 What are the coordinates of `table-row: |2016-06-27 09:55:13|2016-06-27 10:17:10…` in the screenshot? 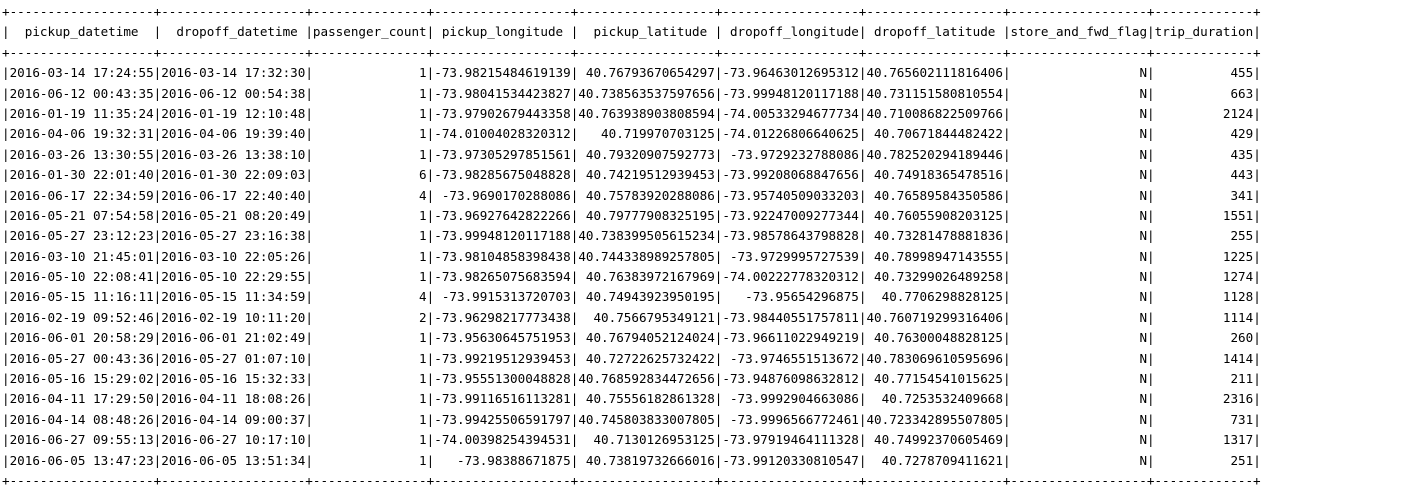 It's located at (631, 440).